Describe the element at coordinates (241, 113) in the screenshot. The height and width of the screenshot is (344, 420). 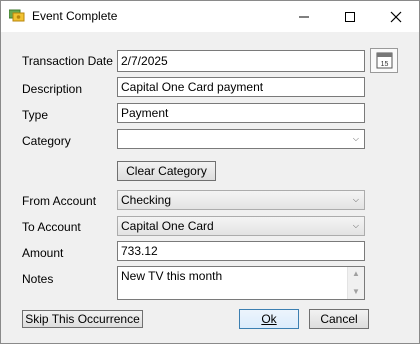
I see `type-input: Payment` at that location.